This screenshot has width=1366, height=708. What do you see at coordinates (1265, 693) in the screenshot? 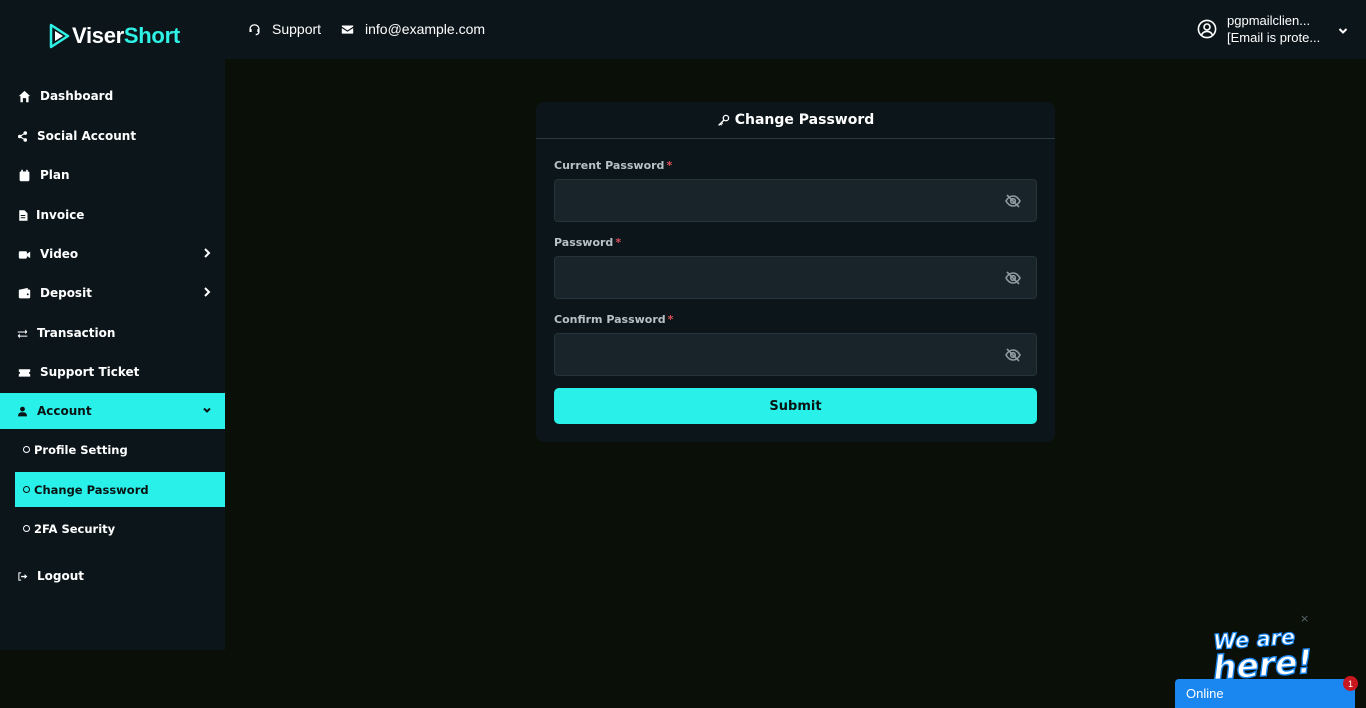
I see `chat-status-bar: Online` at bounding box center [1265, 693].